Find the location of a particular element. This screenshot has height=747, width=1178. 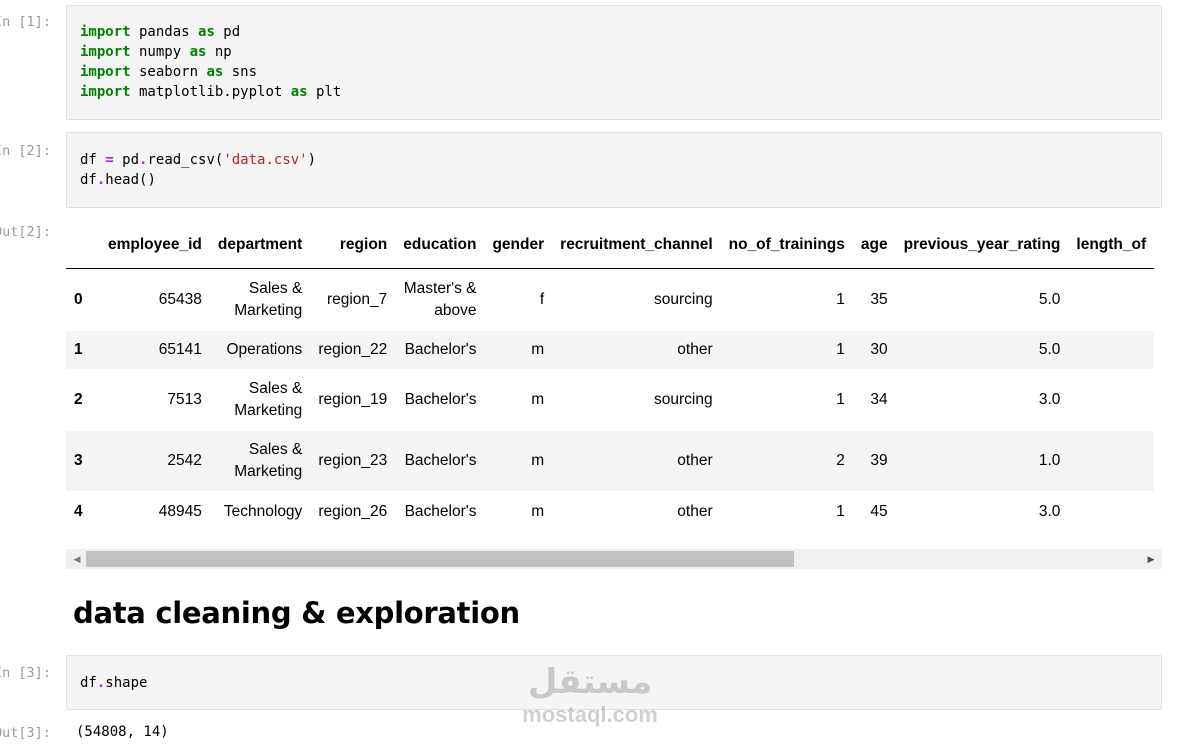

code-editor-3: df.shape is located at coordinates (614, 674).